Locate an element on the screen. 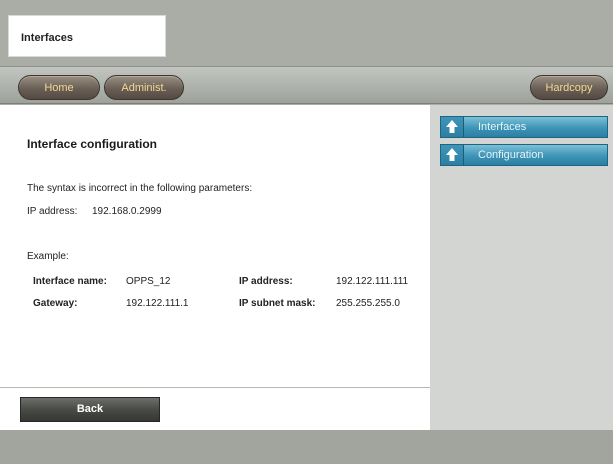  gateway-label: Gateway: is located at coordinates (55, 303).